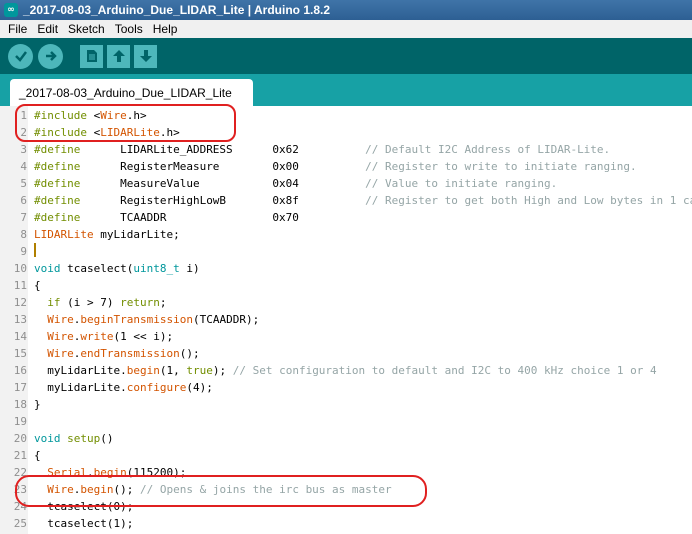 The height and width of the screenshot is (534, 692). What do you see at coordinates (64, 234) in the screenshot?
I see `code-token: LIDARLite` at bounding box center [64, 234].